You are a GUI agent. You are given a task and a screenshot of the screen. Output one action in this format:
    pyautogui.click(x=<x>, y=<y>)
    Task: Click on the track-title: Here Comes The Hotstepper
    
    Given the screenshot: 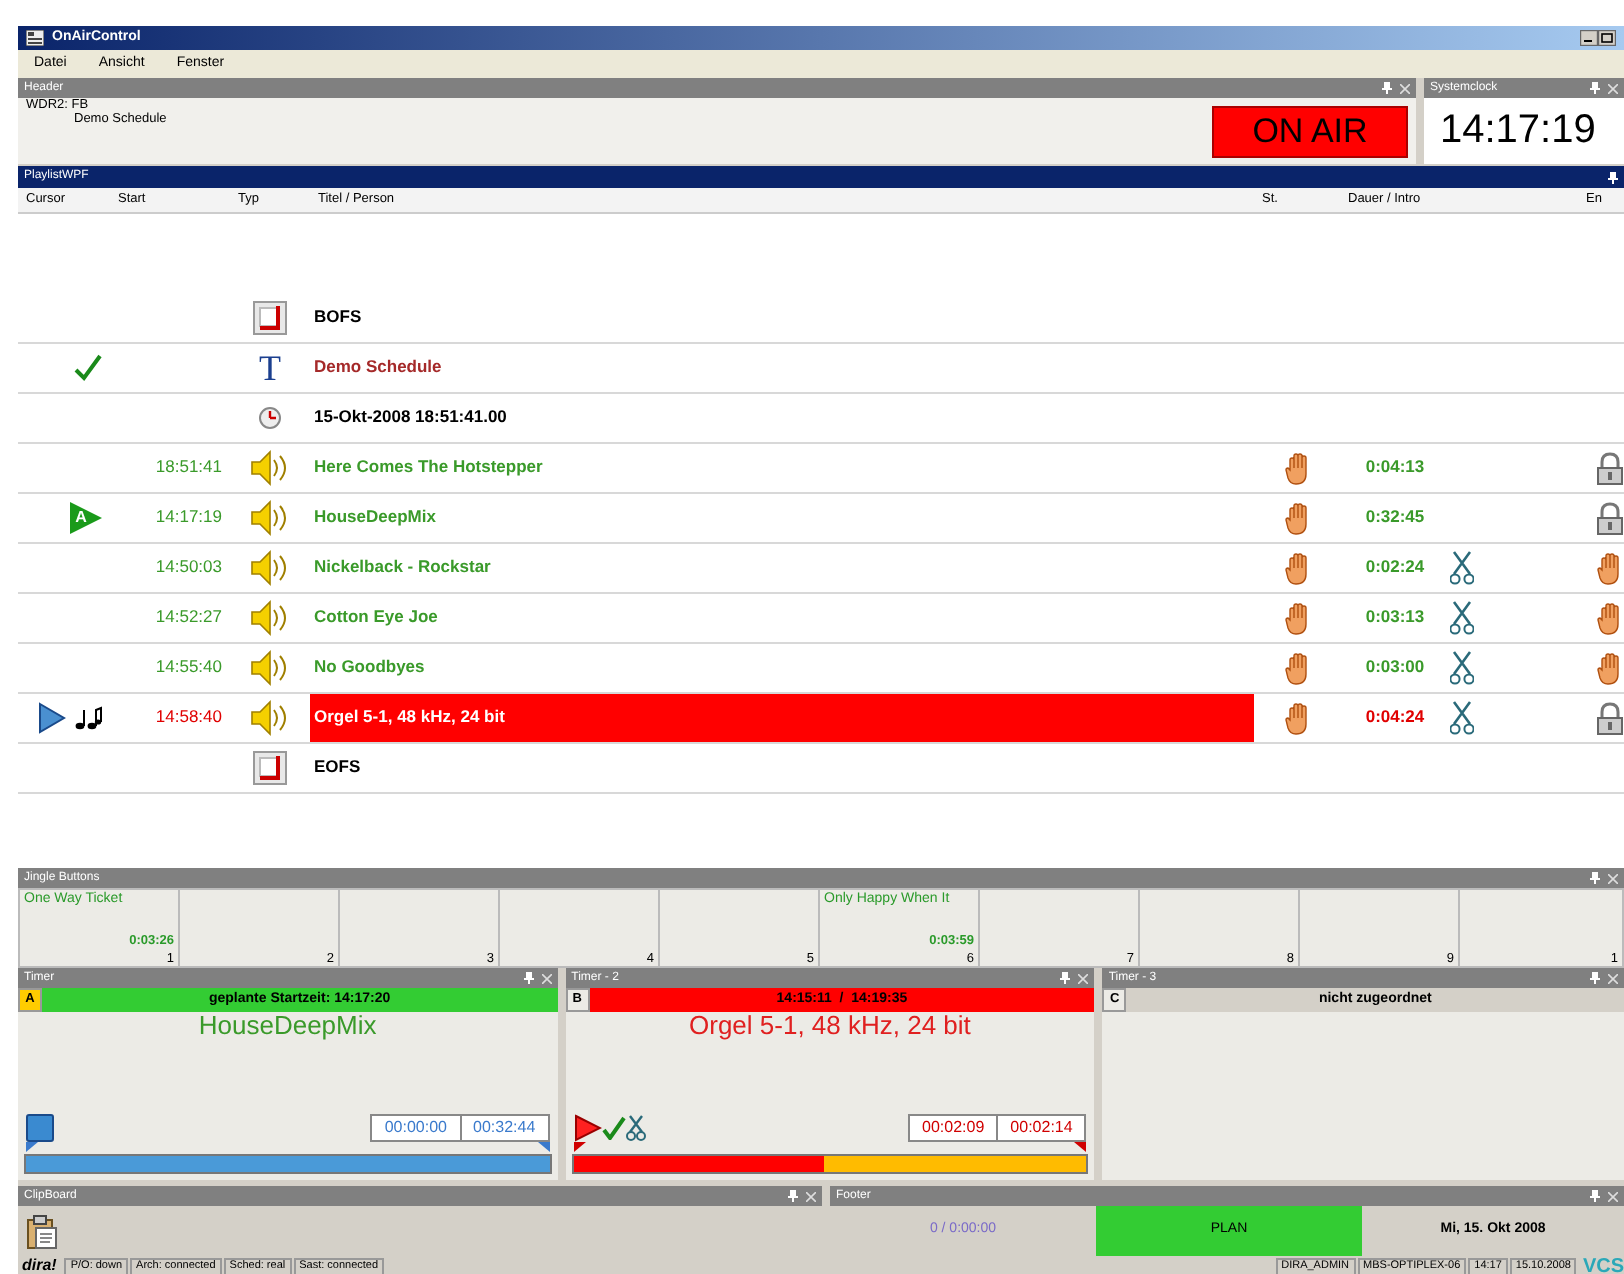 What is the action you would take?
    pyautogui.click(x=428, y=468)
    